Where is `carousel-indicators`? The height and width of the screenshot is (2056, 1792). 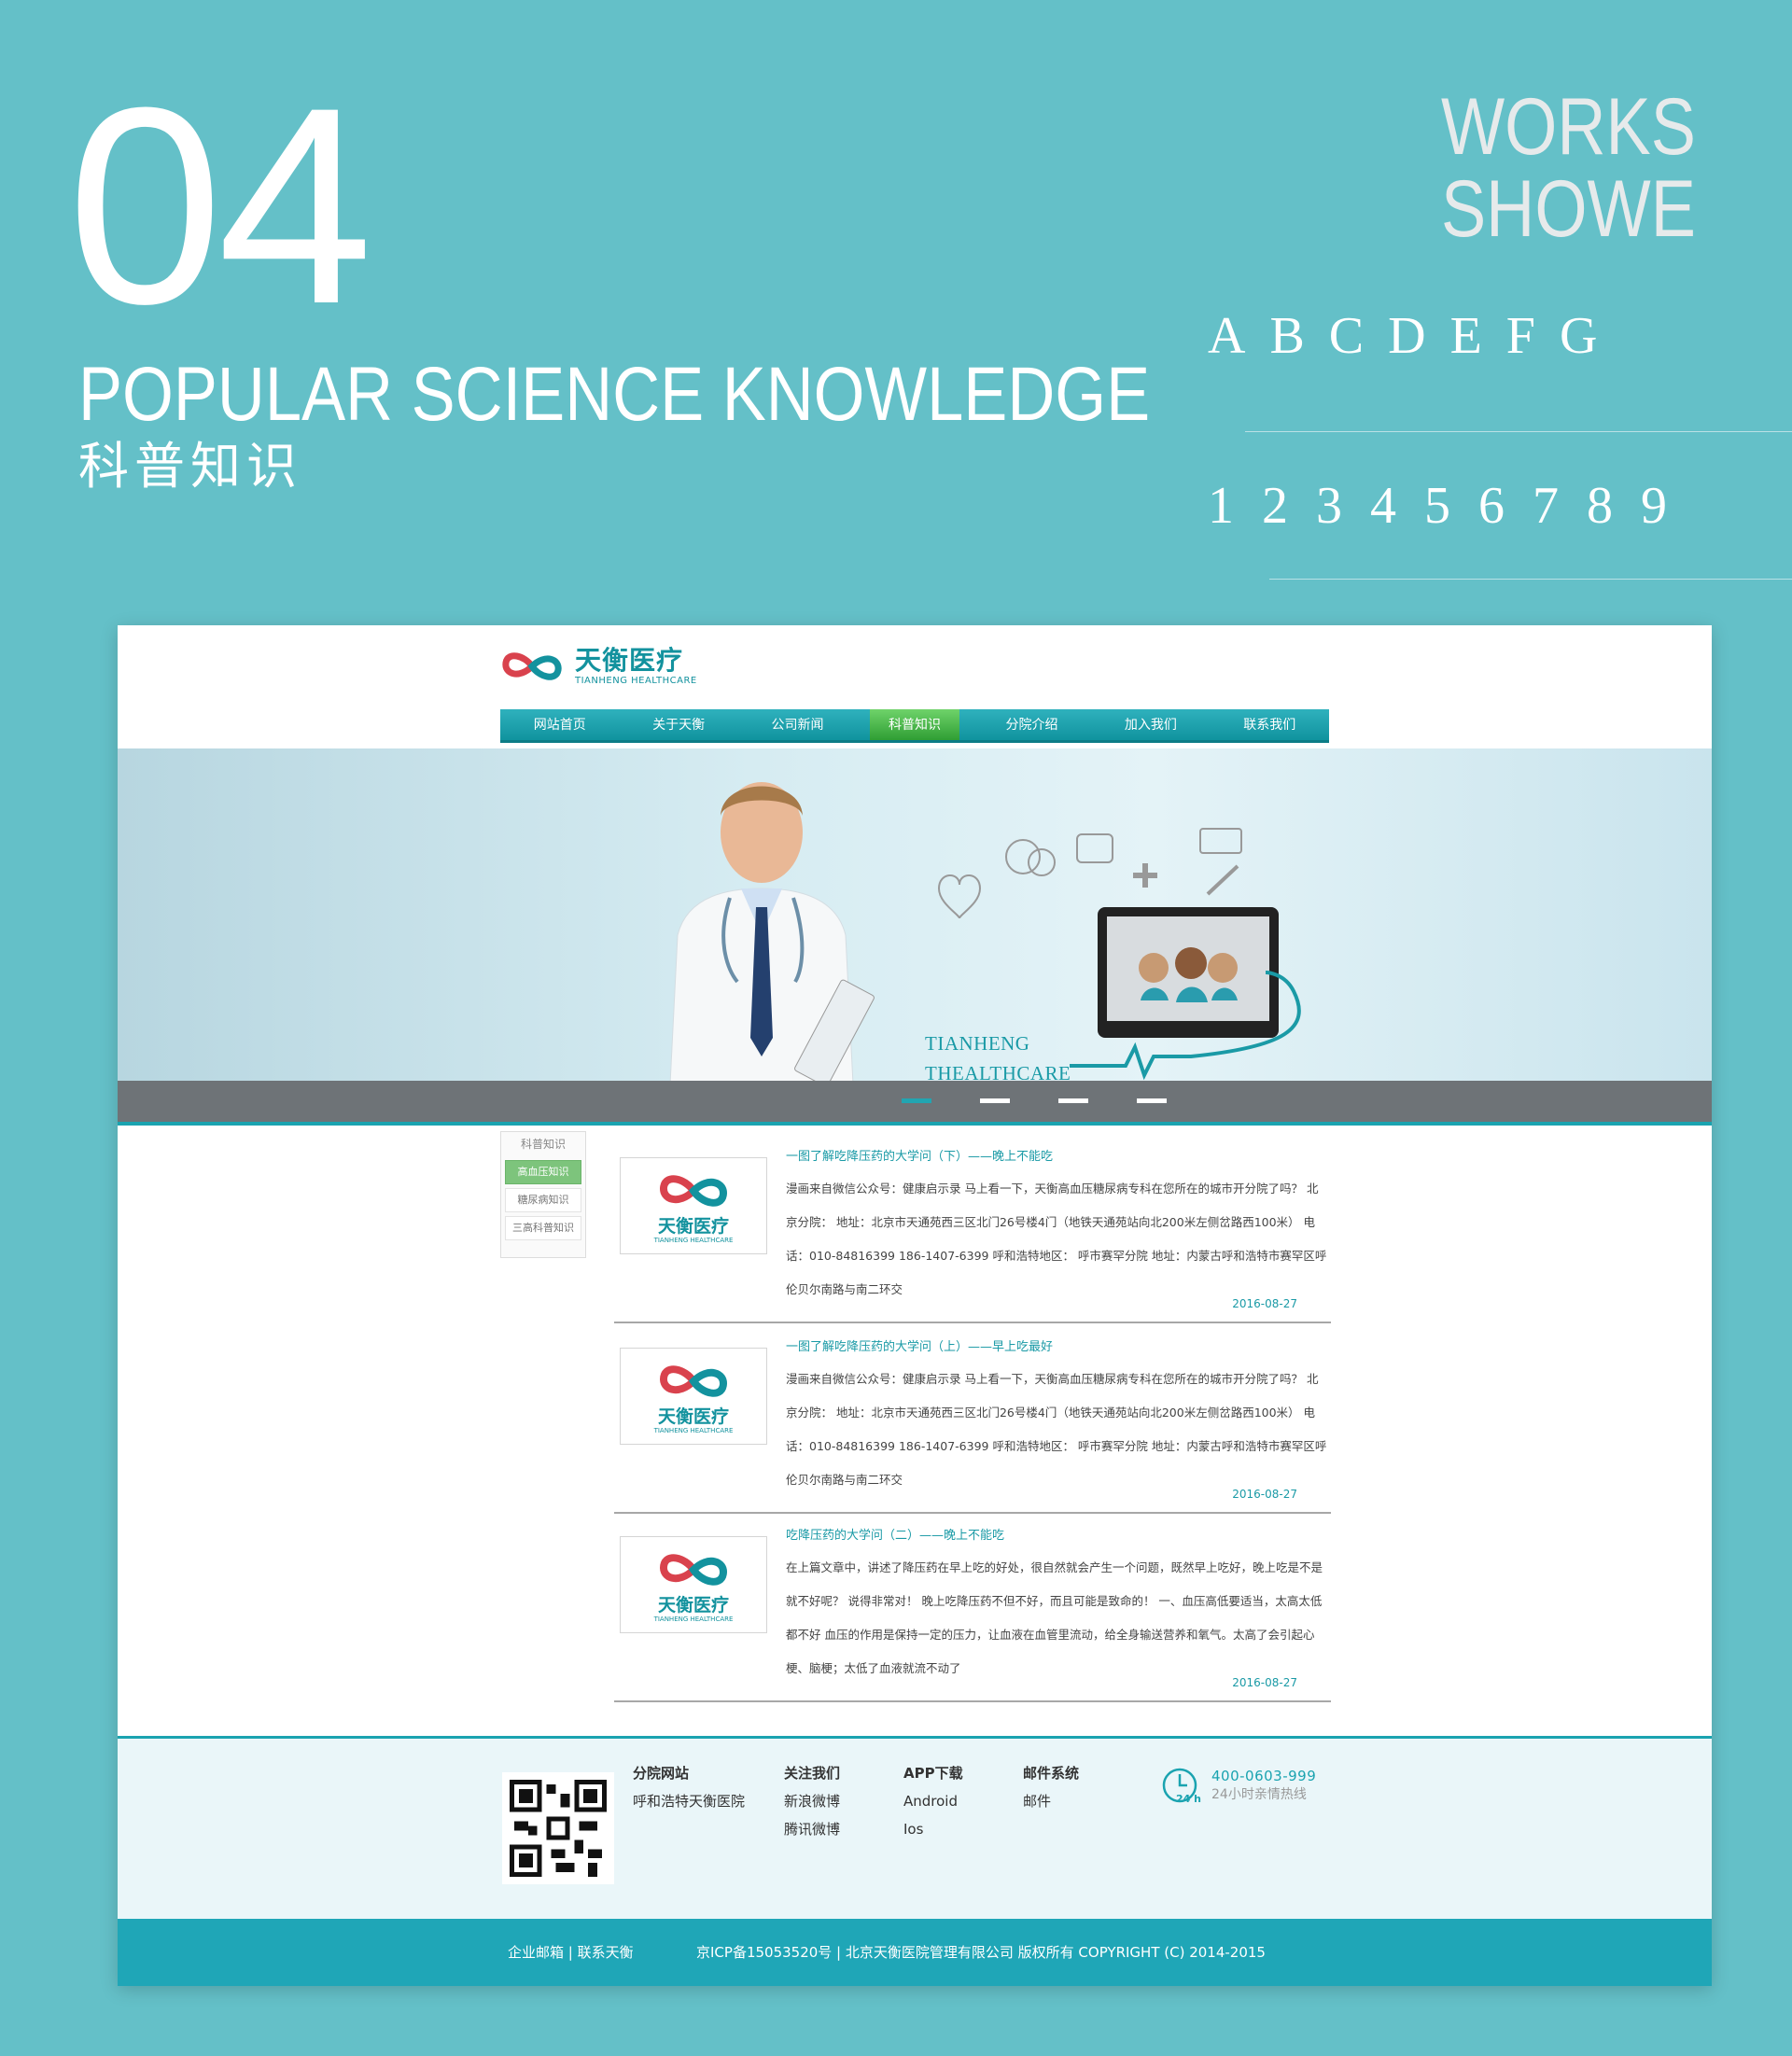
carousel-indicators is located at coordinates (1034, 1100).